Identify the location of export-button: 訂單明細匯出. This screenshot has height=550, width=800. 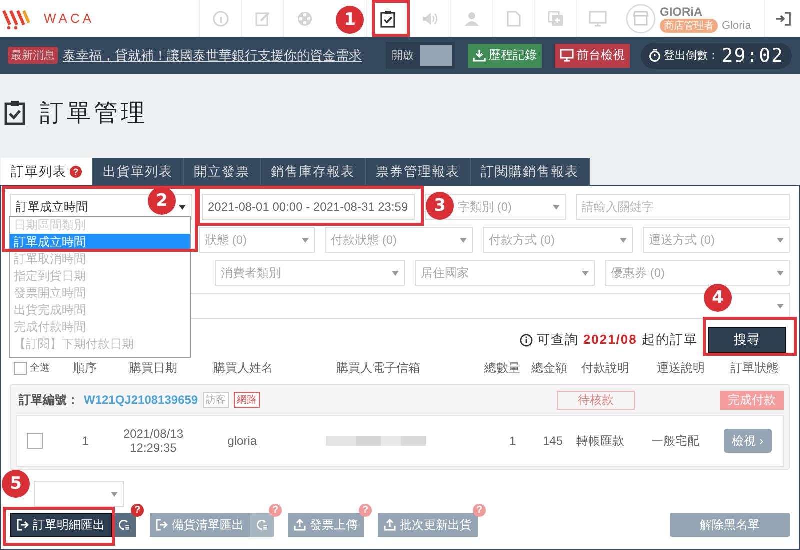
(61, 525).